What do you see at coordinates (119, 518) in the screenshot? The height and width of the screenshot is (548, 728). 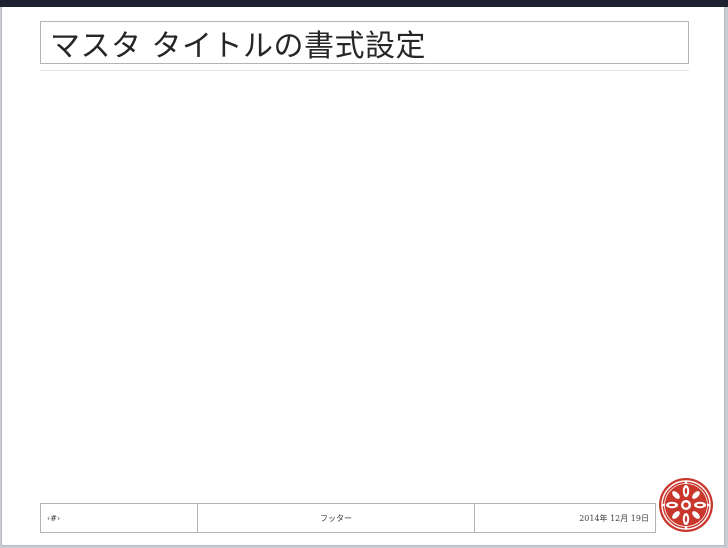 I see `slide-number-placeholder: ‹#›` at bounding box center [119, 518].